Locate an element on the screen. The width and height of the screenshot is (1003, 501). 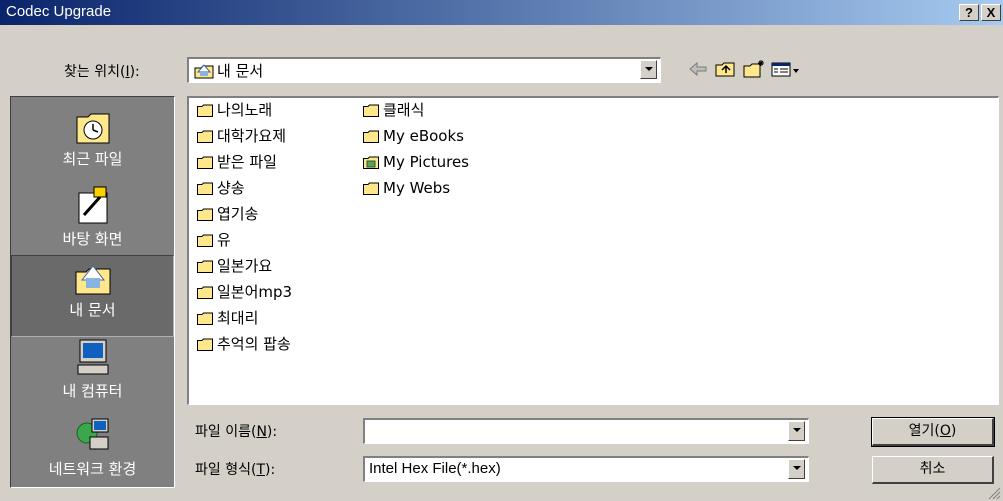
place-desktop: 바탕 화면 is located at coordinates (92, 220).